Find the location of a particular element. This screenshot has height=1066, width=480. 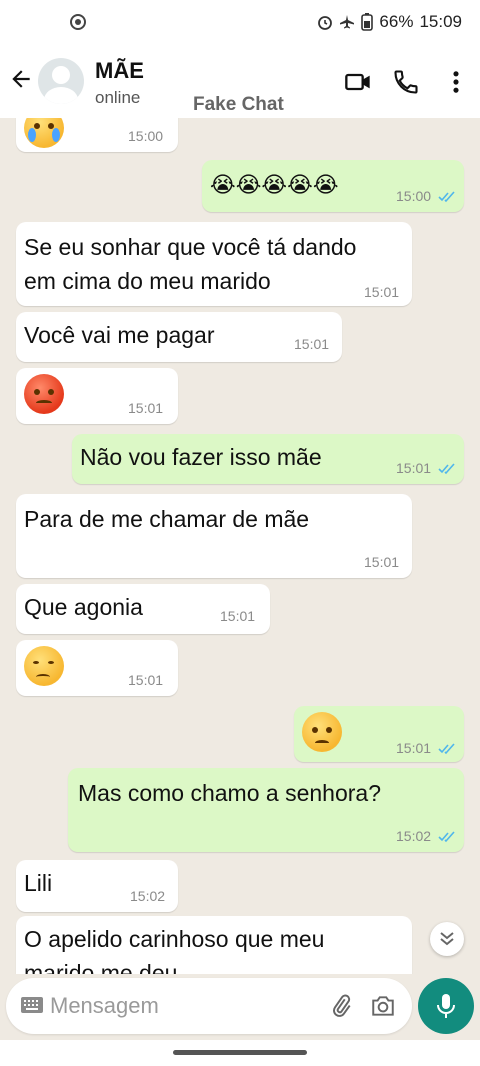

scroll-to-bottom-button is located at coordinates (447, 939).